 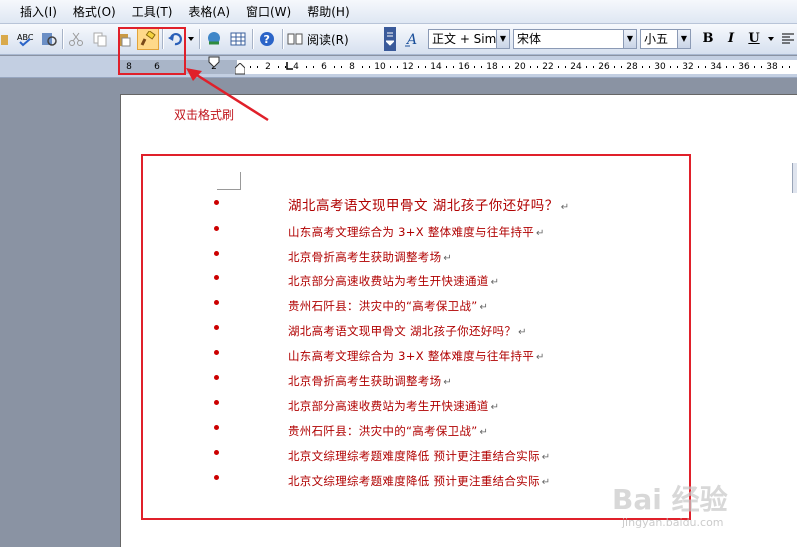 What do you see at coordinates (49, 39) in the screenshot?
I see `research-icon` at bounding box center [49, 39].